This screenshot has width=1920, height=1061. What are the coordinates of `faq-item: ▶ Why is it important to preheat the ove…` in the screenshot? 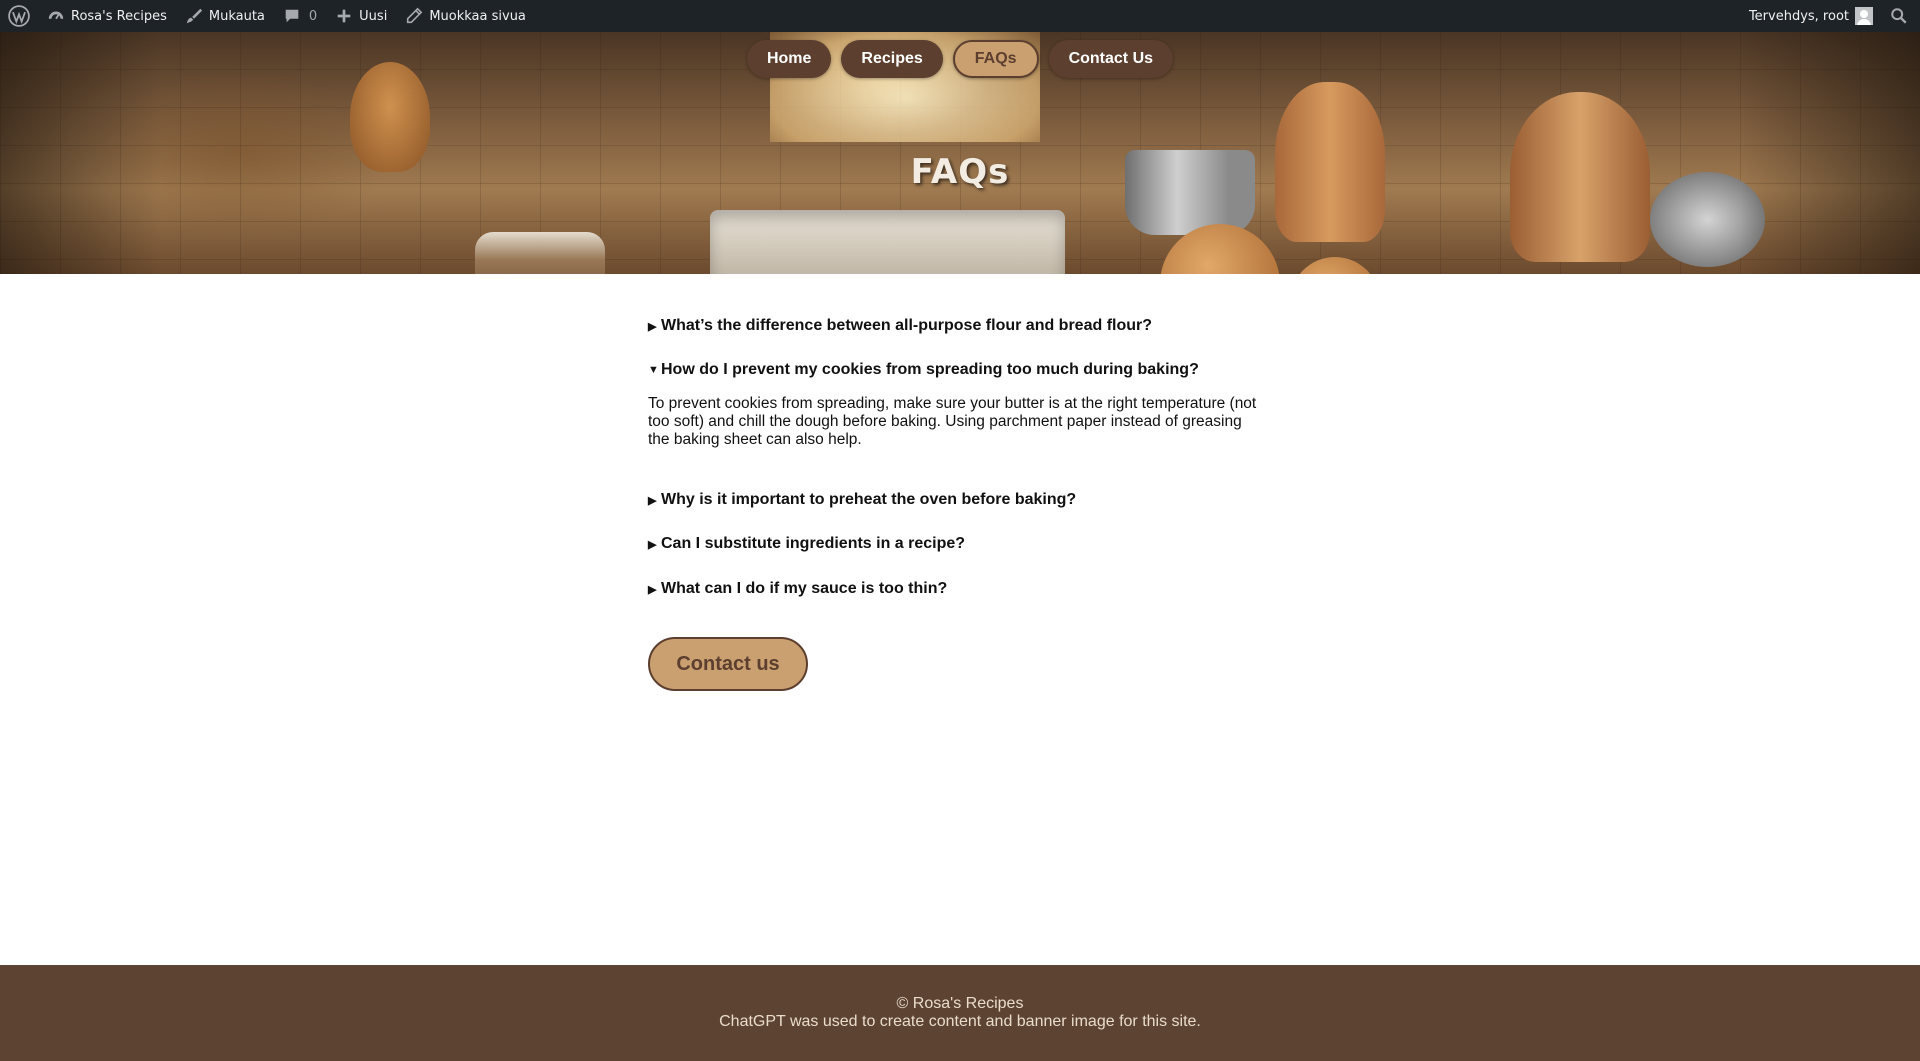 It's located at (862, 500).